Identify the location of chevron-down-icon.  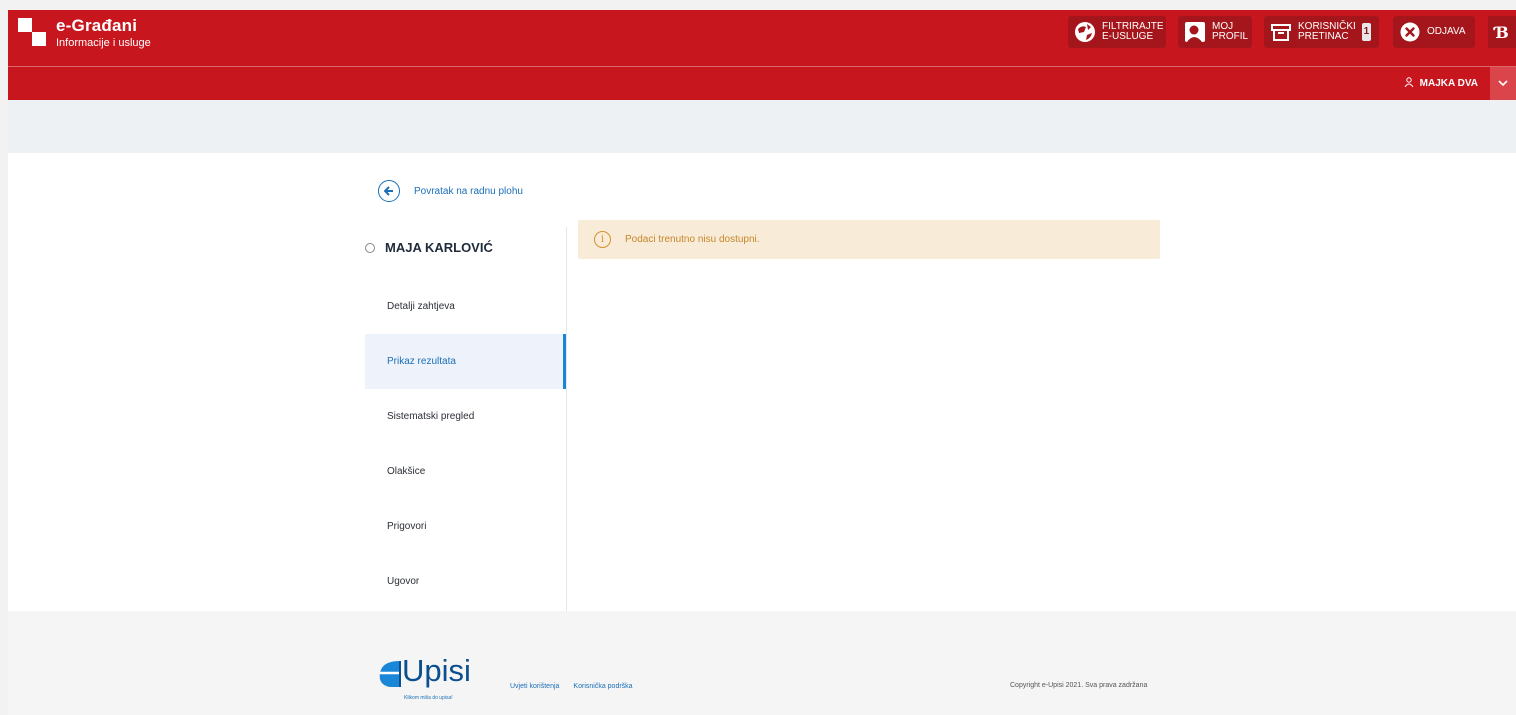
(1503, 84).